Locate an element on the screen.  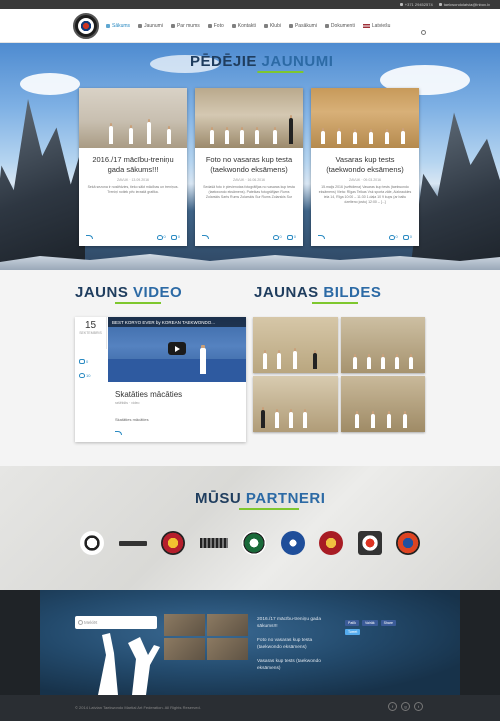
post-counters: 0 10 is located at coordinates (84, 369).